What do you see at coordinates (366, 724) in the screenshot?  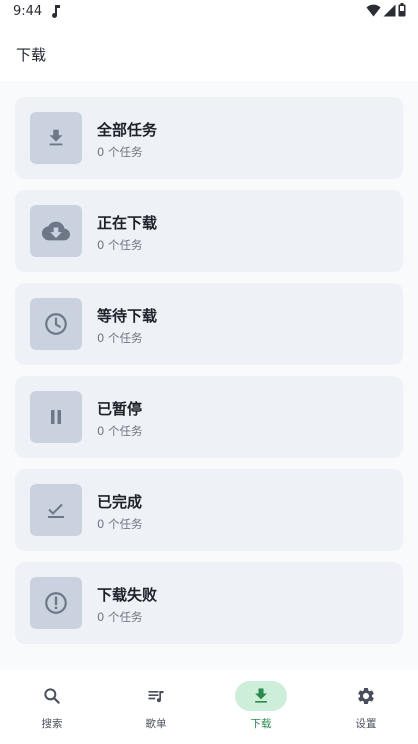 I see `nav-label: 设置` at bounding box center [366, 724].